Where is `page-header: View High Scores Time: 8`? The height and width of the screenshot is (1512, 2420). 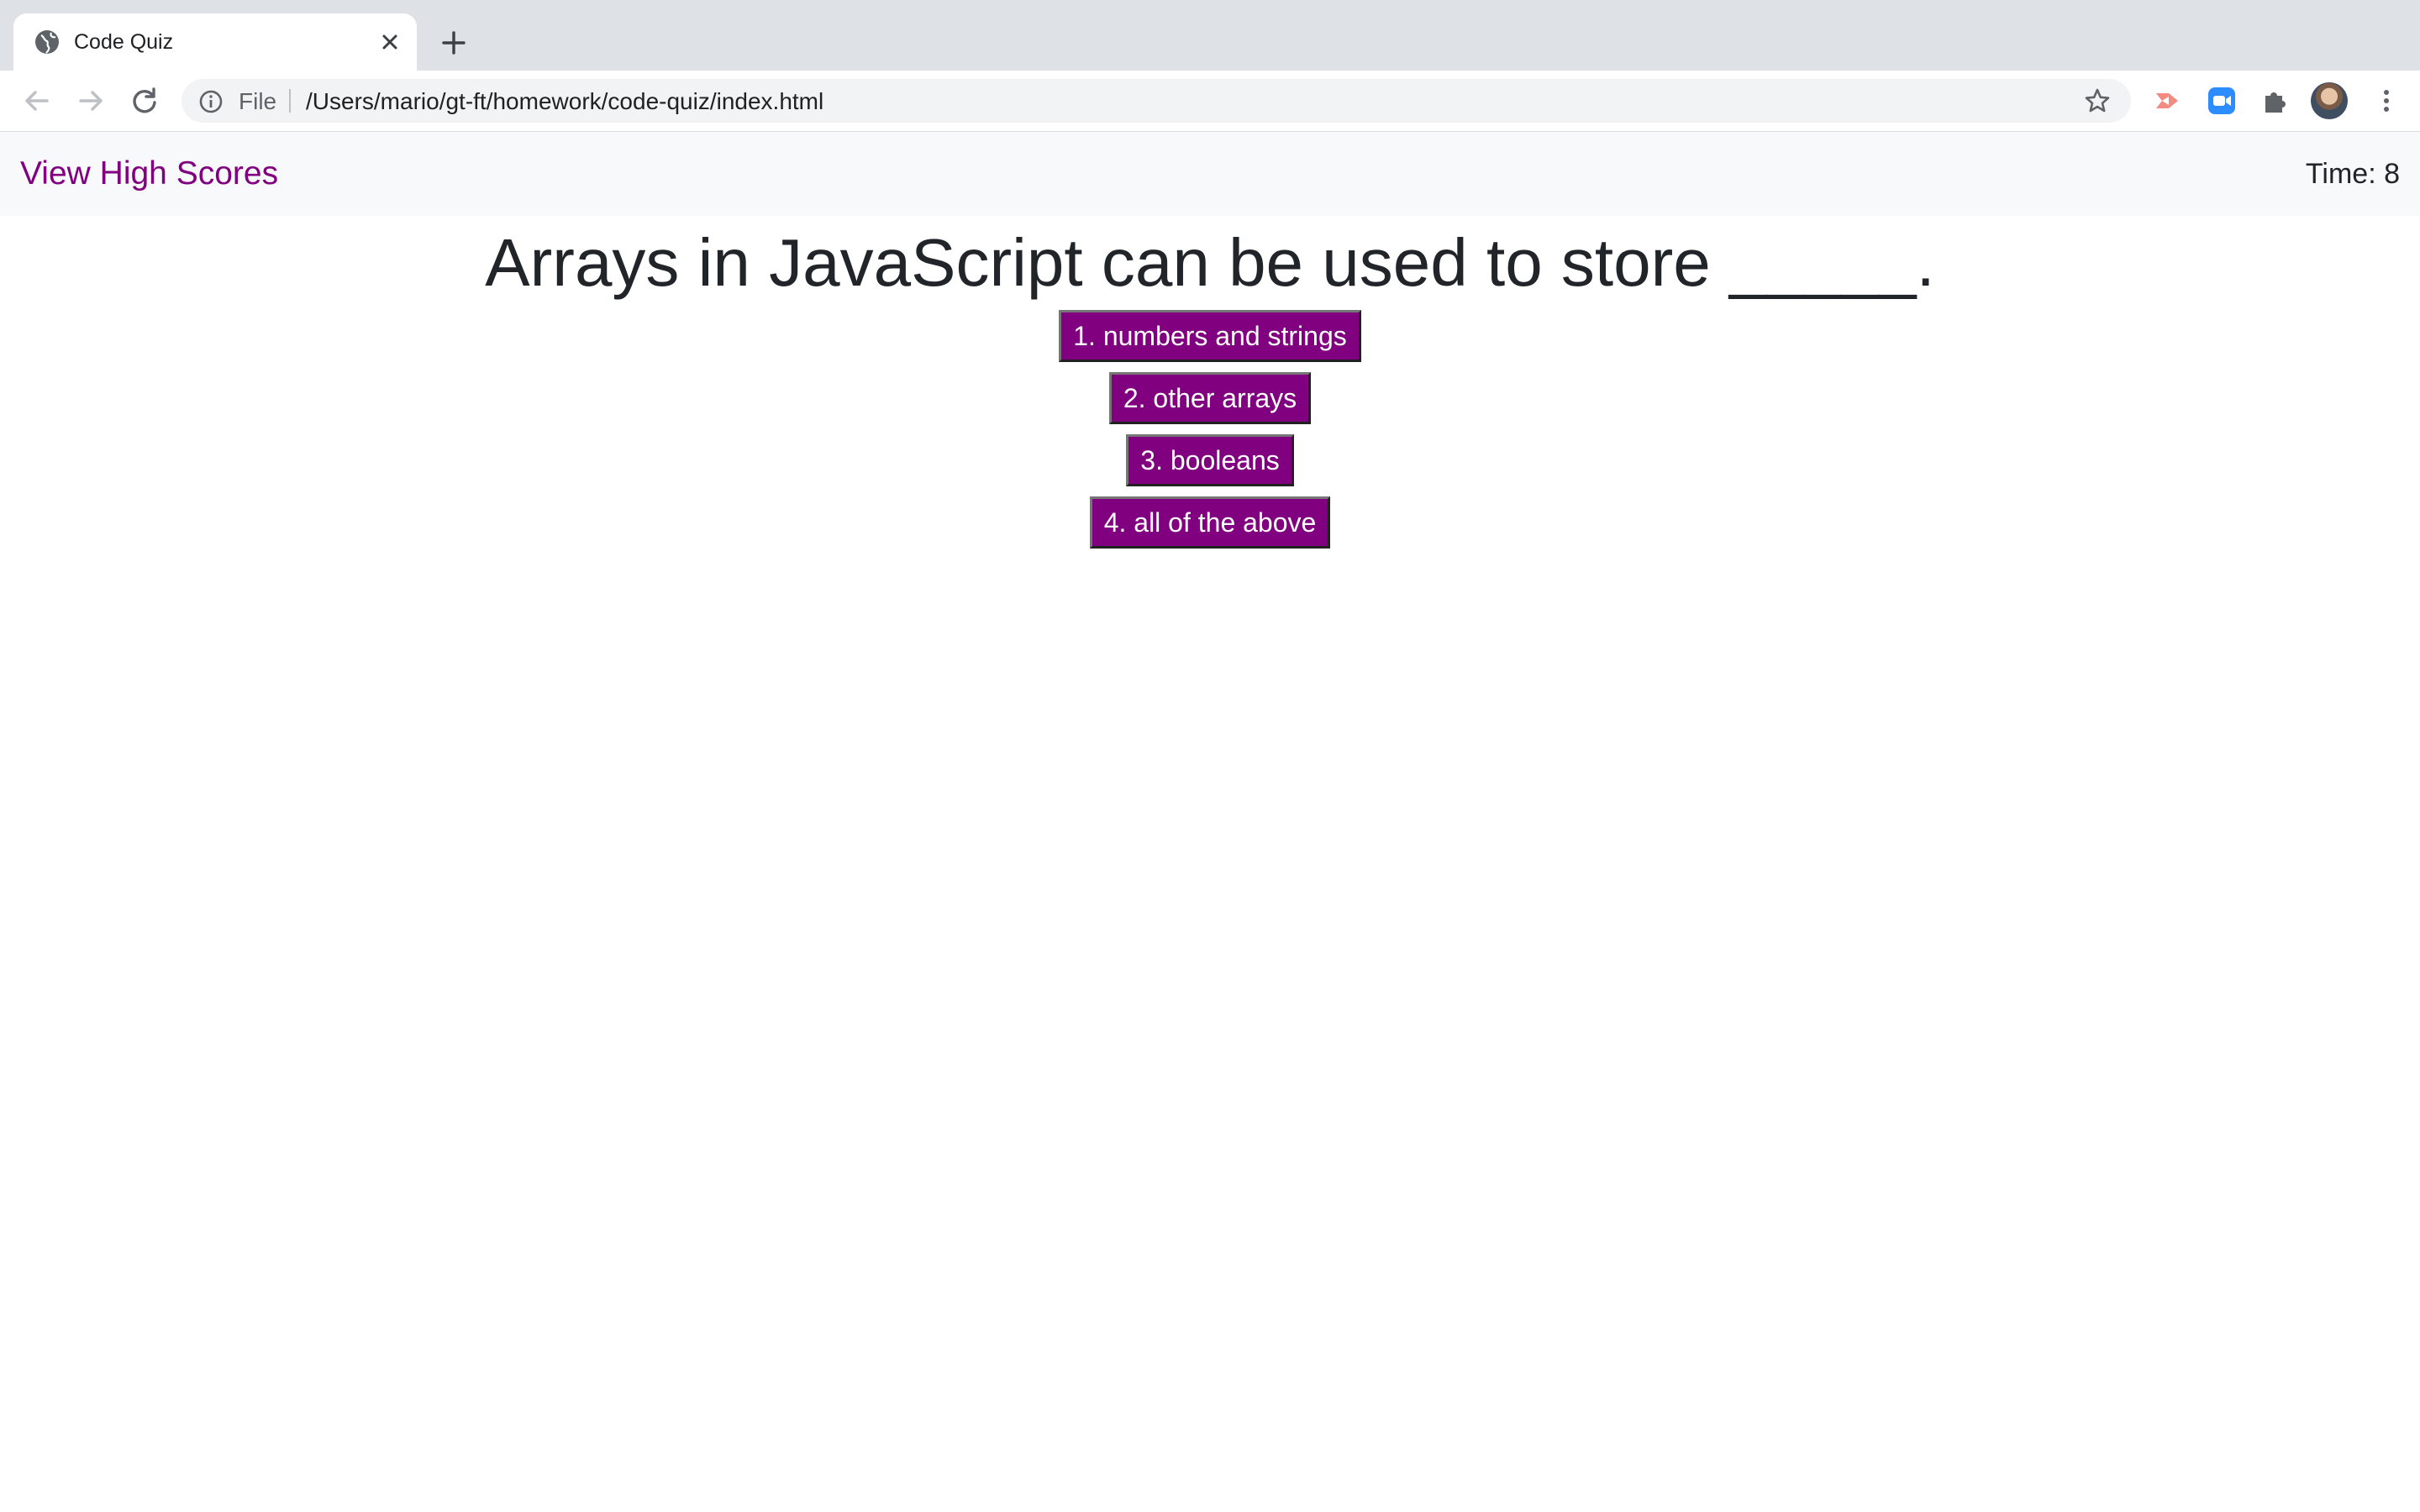
page-header: View High Scores Time: 8 is located at coordinates (1210, 174).